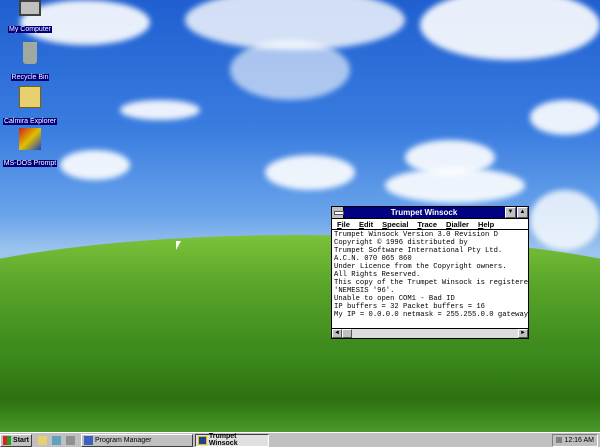 This screenshot has height=447, width=600. Describe the element at coordinates (424, 212) in the screenshot. I see `window-title: Trumpet Winsock` at that location.